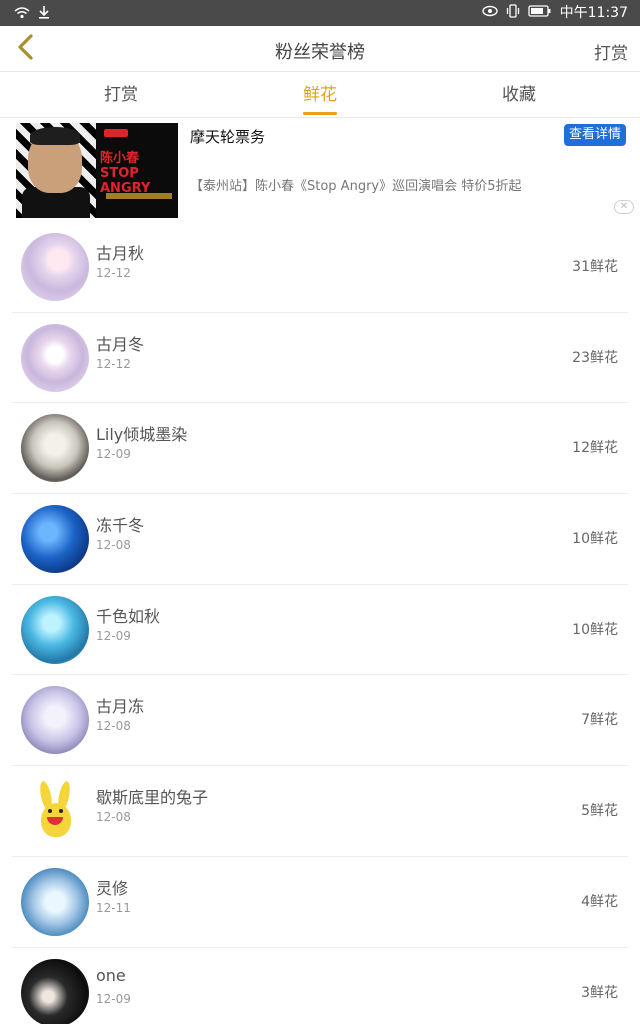 Image resolution: width=640 pixels, height=1024 pixels. I want to click on list-item: 冻千冬 12-08 10鲜花, so click(320, 539).